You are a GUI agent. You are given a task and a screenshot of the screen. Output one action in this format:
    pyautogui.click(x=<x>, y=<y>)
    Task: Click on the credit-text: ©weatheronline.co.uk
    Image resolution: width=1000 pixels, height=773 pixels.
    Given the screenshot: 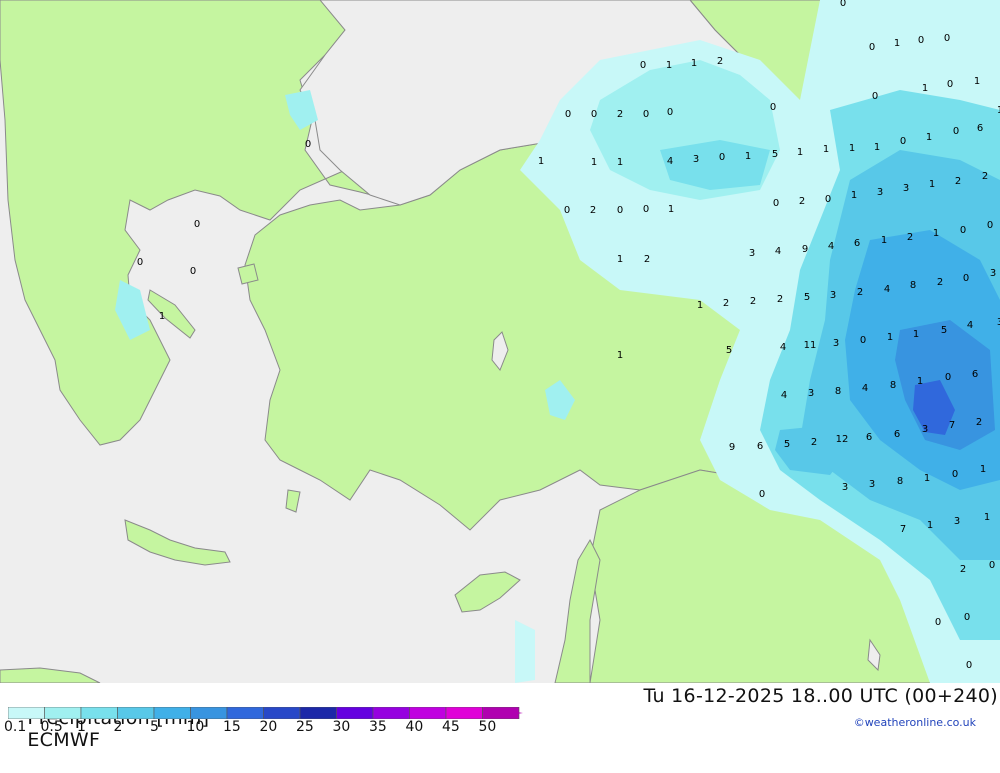 What is the action you would take?
    pyautogui.click(x=914, y=722)
    